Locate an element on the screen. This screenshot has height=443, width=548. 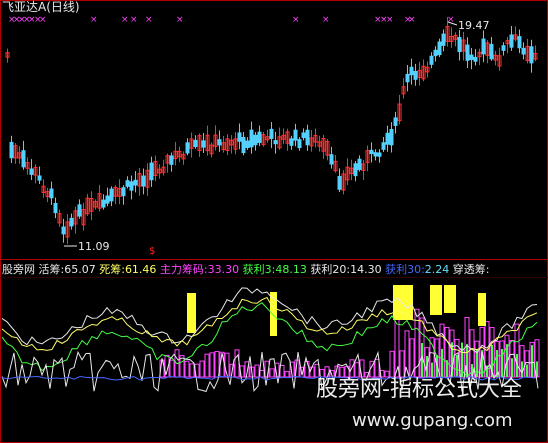
indicator-profit30: 获利30:2.24 is located at coordinates (417, 269).